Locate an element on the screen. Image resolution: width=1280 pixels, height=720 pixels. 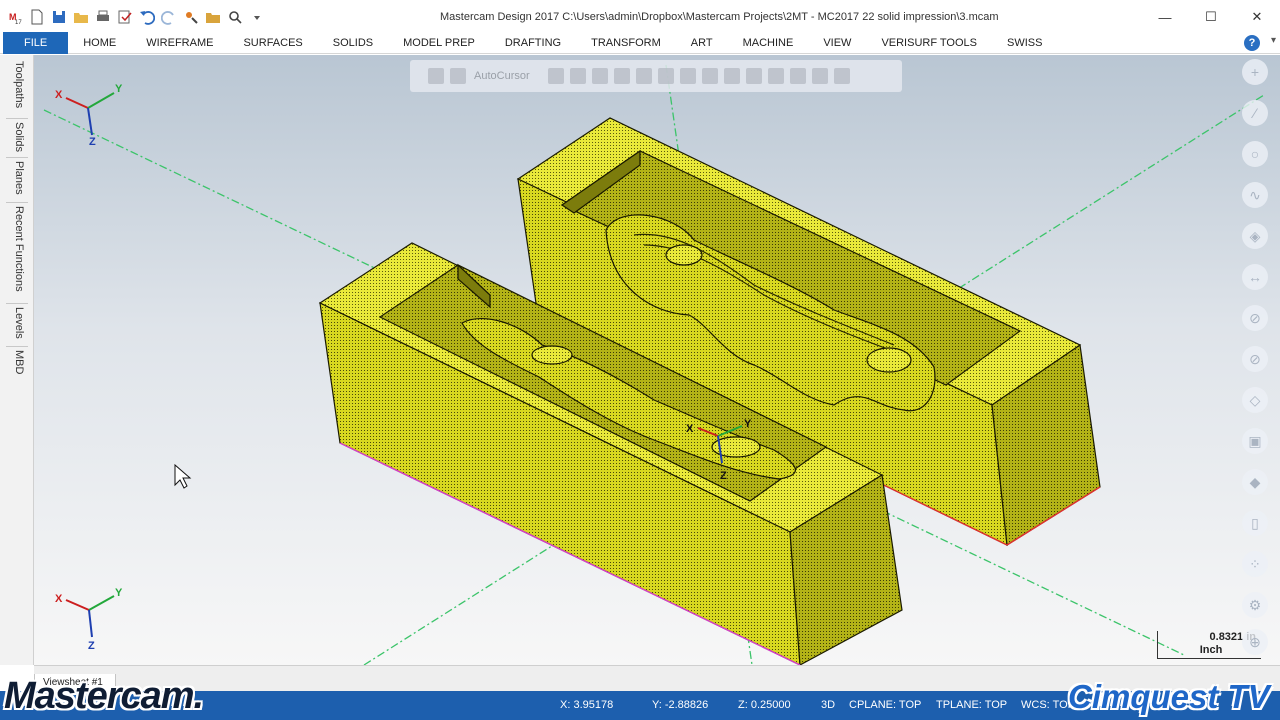
tab-solids: SOLIDS is located at coordinates (353, 43).